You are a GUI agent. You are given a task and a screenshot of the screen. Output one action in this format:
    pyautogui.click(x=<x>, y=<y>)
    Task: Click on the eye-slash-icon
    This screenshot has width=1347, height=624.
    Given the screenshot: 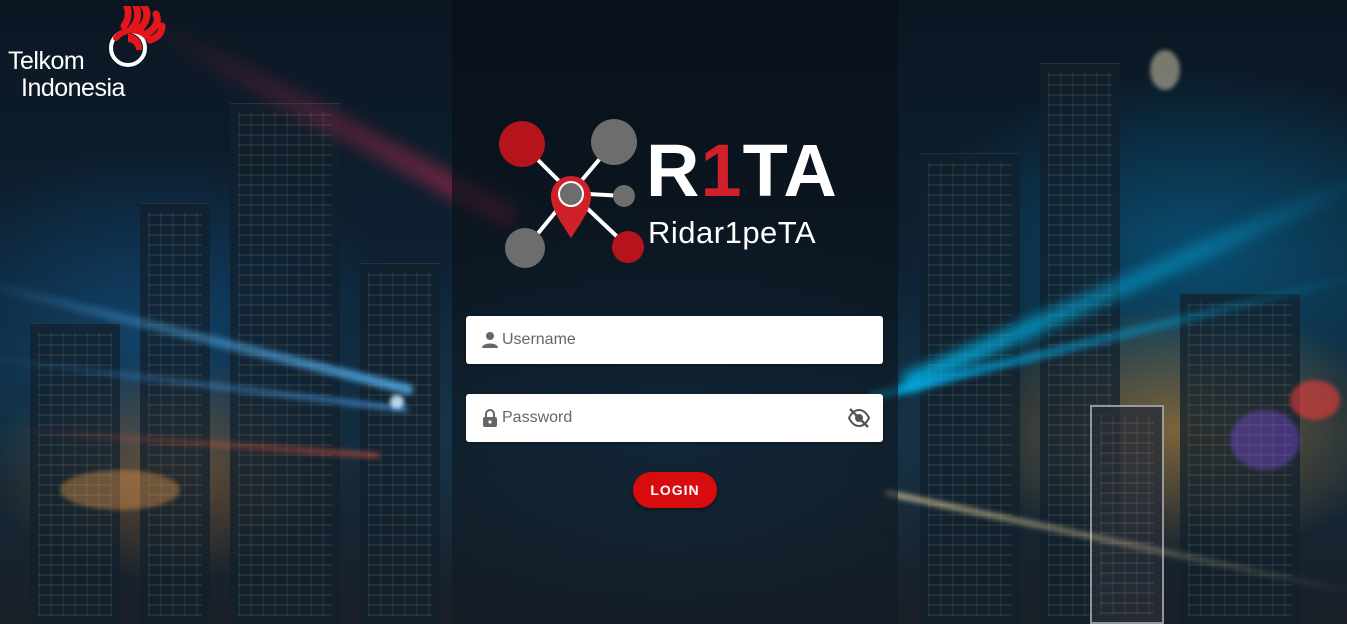 What is the action you would take?
    pyautogui.click(x=859, y=418)
    